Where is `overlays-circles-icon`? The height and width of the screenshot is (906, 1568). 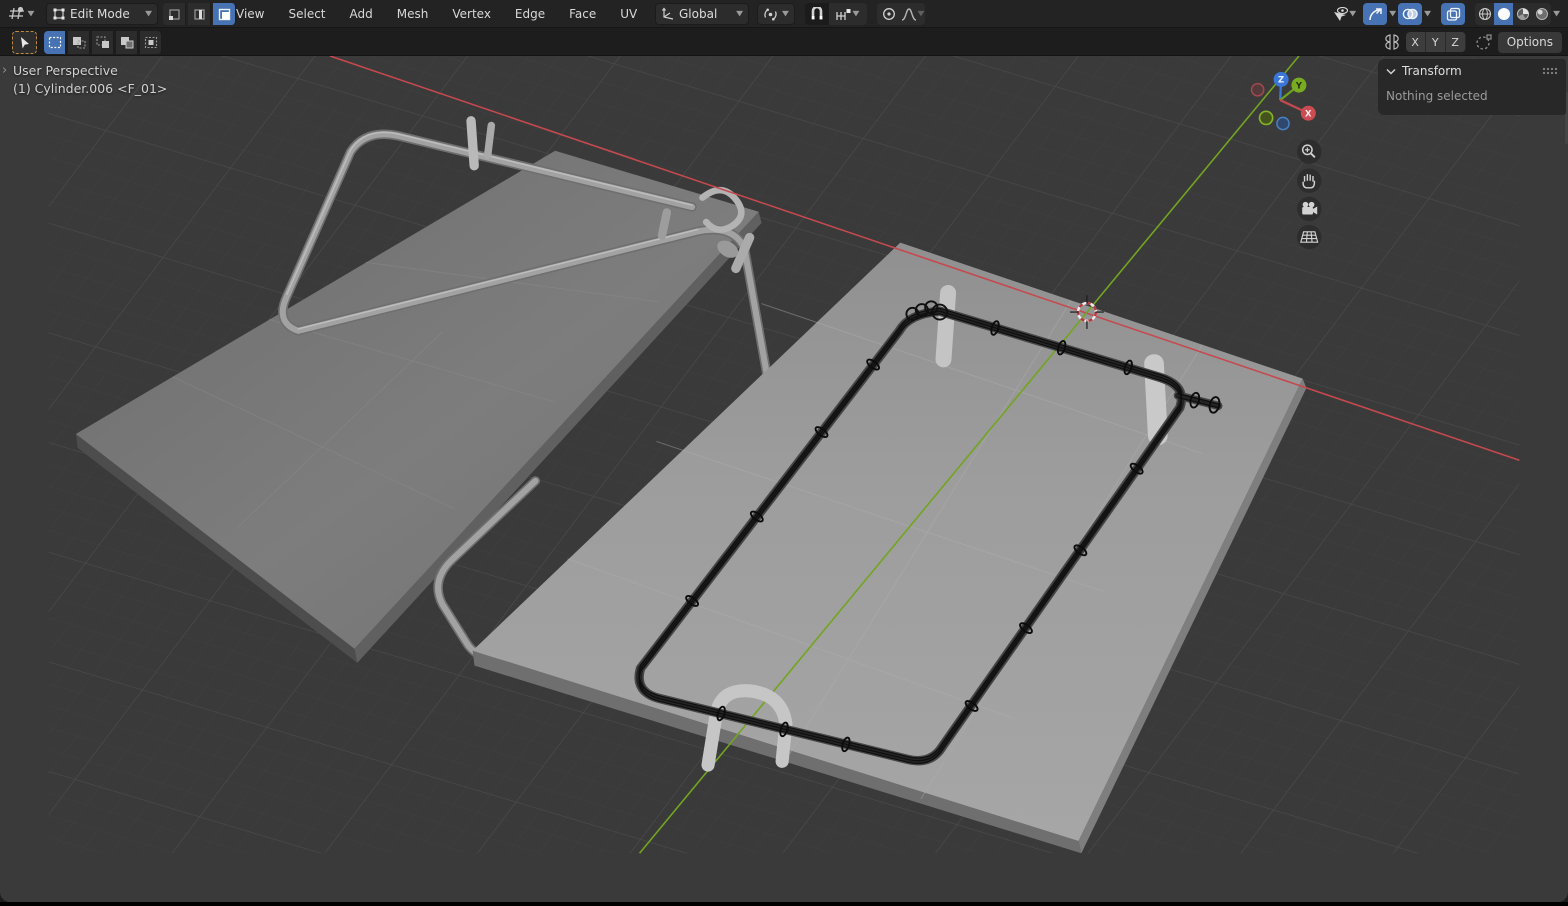
overlays-circles-icon is located at coordinates (1410, 14).